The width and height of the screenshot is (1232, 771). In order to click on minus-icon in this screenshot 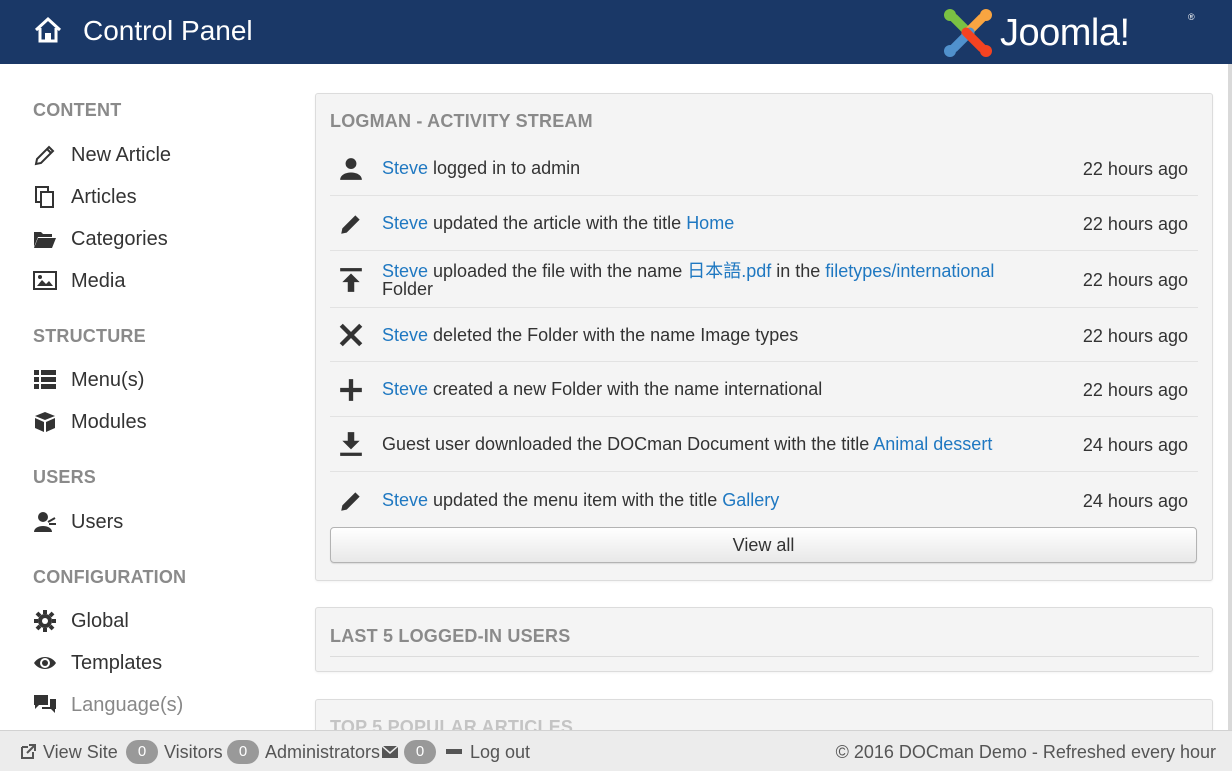, I will do `click(454, 751)`.